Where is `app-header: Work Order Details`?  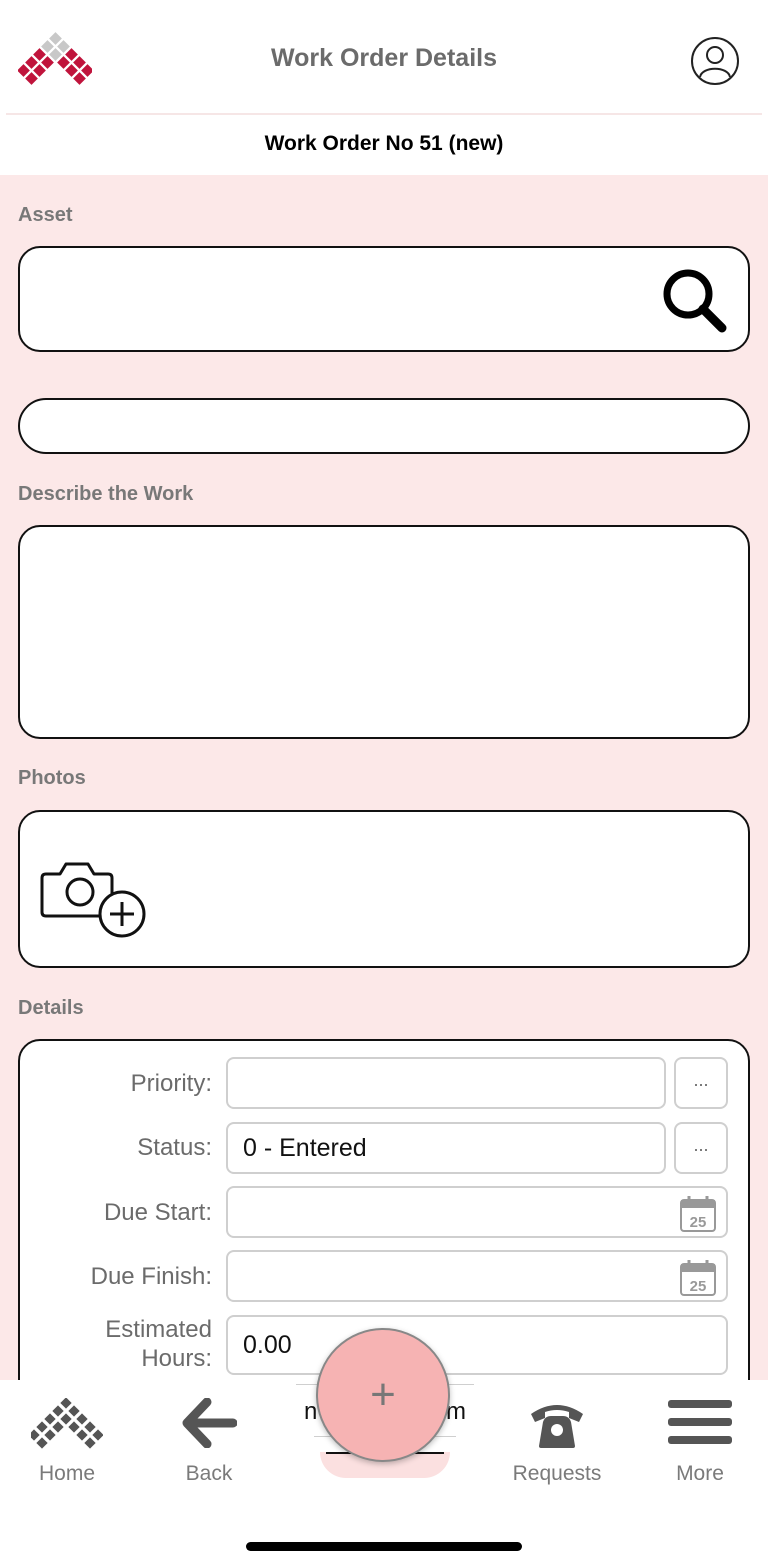
app-header: Work Order Details is located at coordinates (384, 57).